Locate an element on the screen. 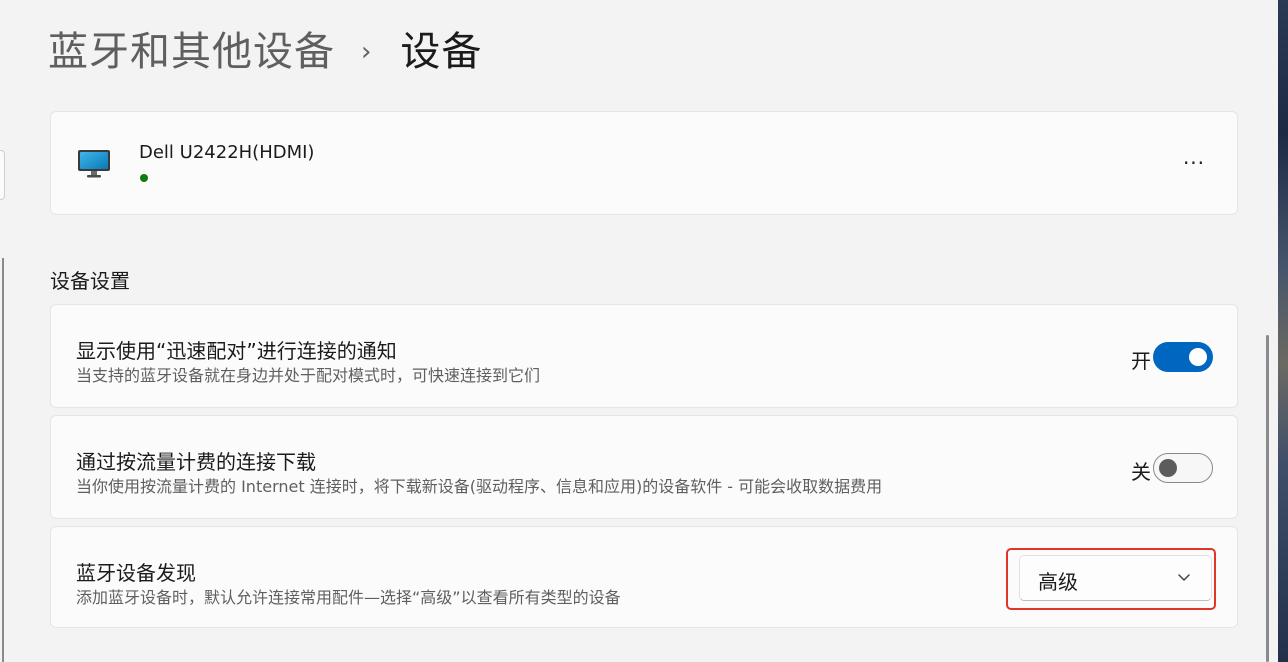 The image size is (1288, 662). section-title: 设备设置 is located at coordinates (90, 281).